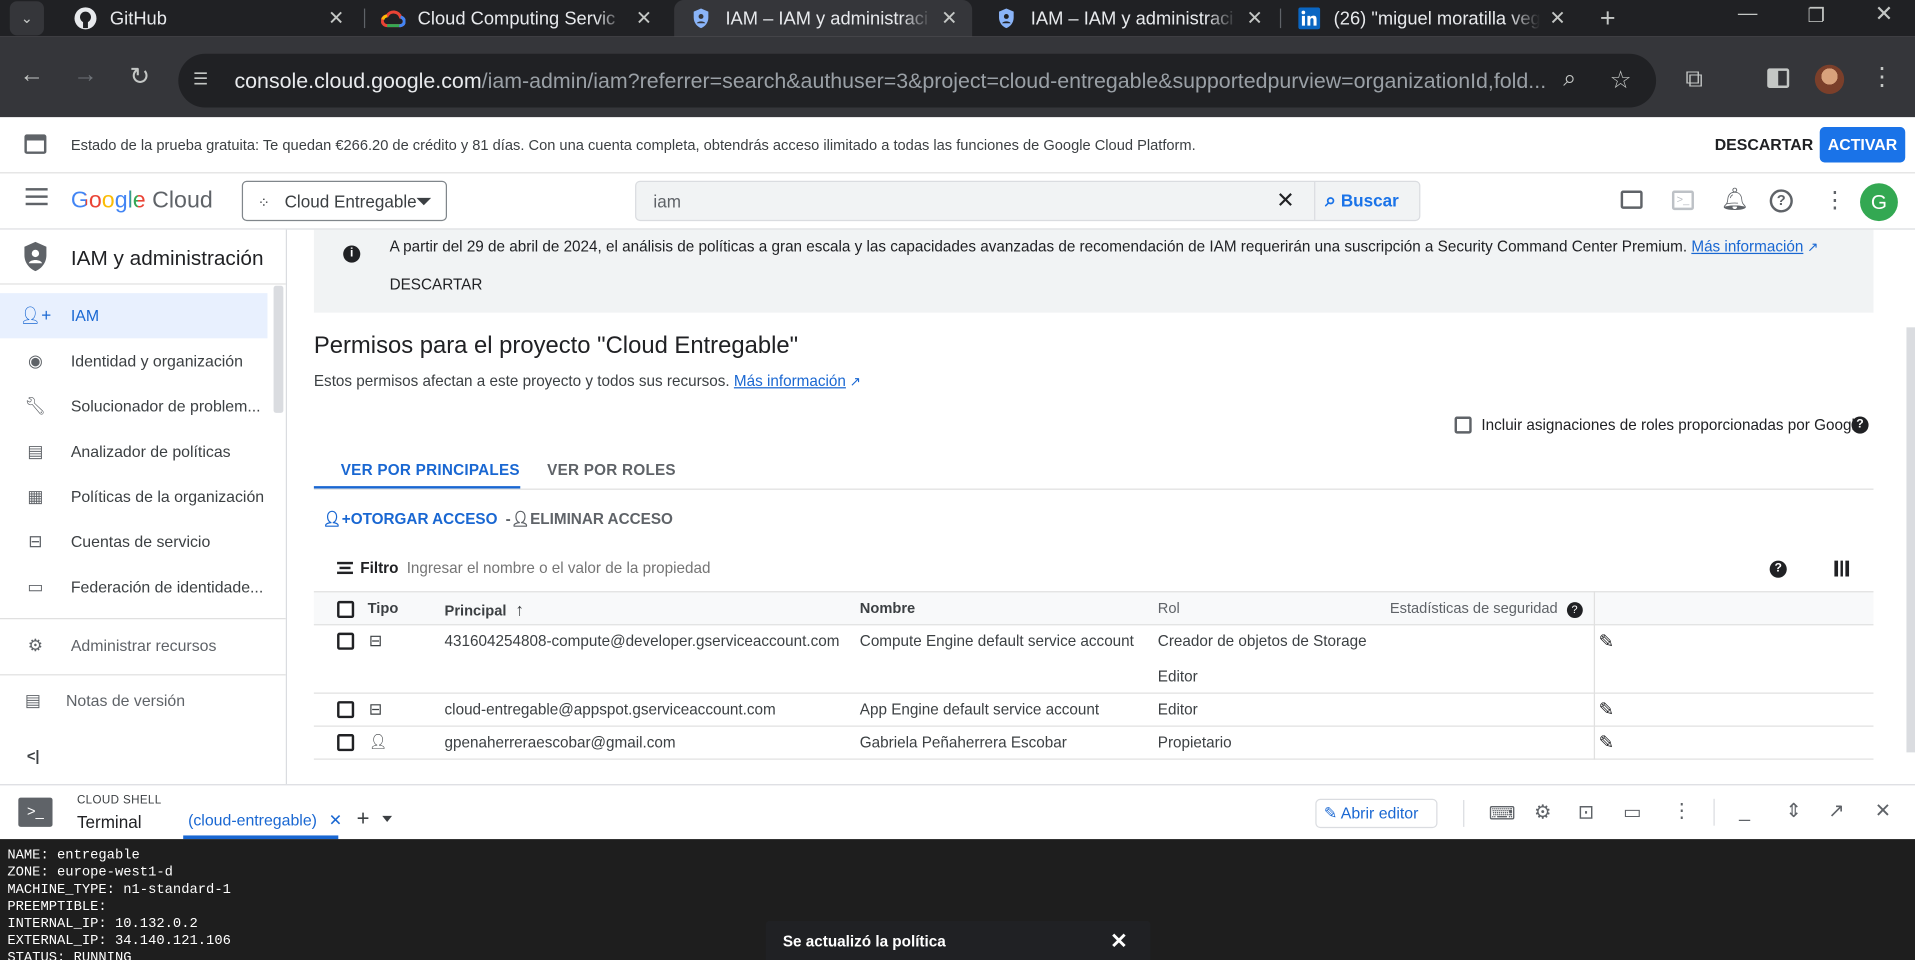 The height and width of the screenshot is (960, 1915). What do you see at coordinates (1631, 199) in the screenshot?
I see `assistant-icon` at bounding box center [1631, 199].